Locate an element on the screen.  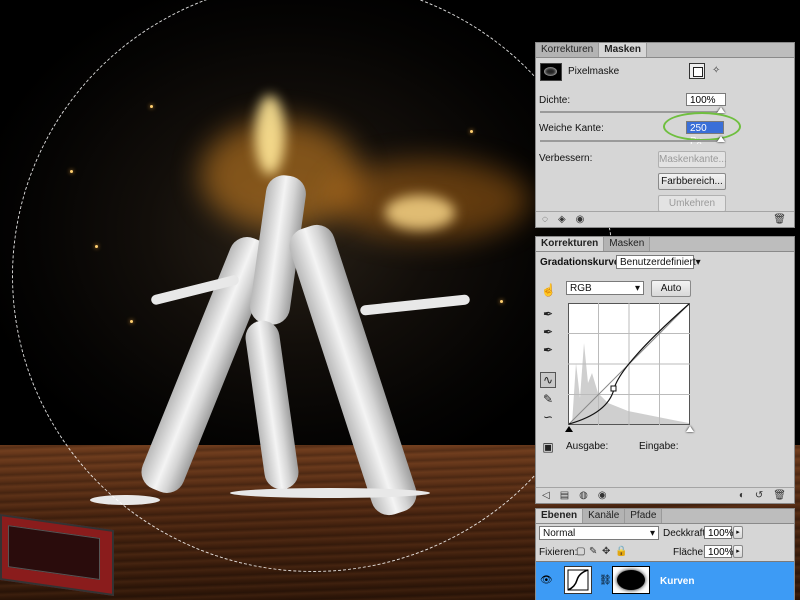
lock-pixels-icon: ✎ is located at coordinates (593, 552).